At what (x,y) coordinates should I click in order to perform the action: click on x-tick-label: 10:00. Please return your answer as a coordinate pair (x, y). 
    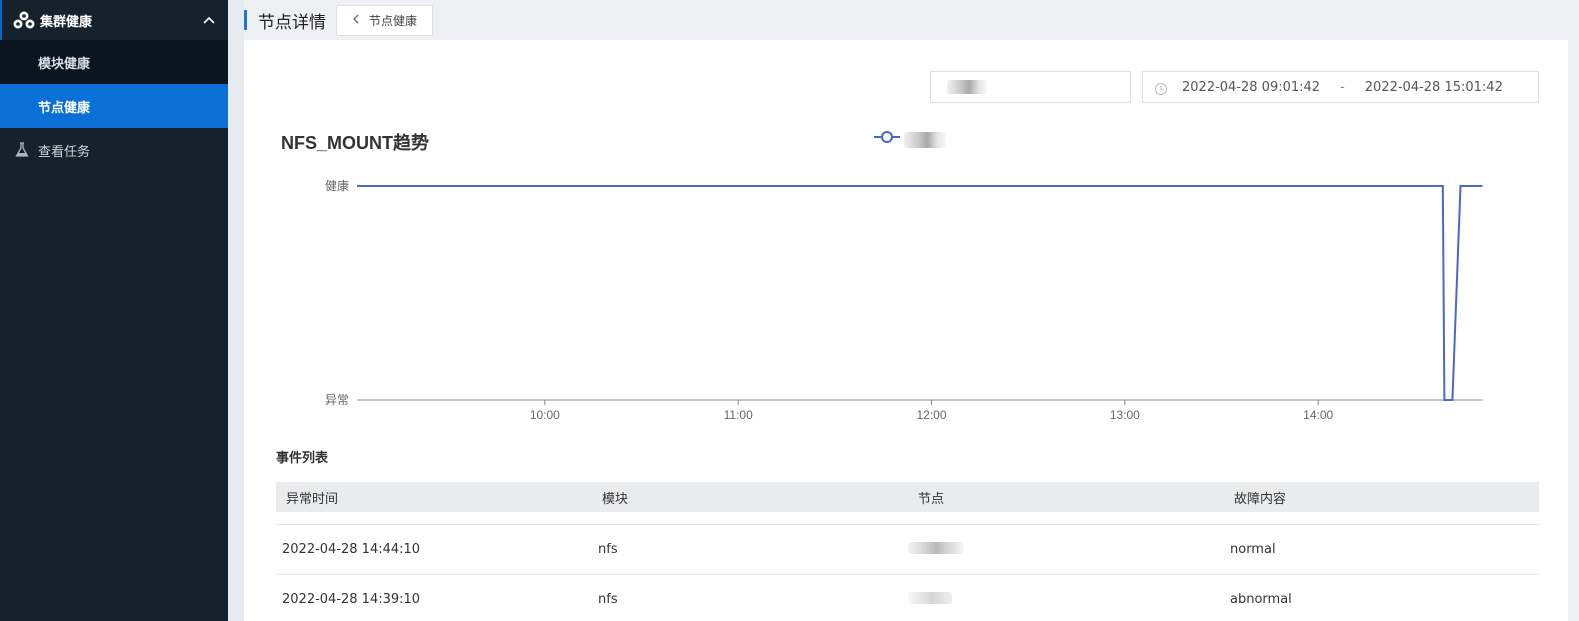
    Looking at the image, I should click on (545, 415).